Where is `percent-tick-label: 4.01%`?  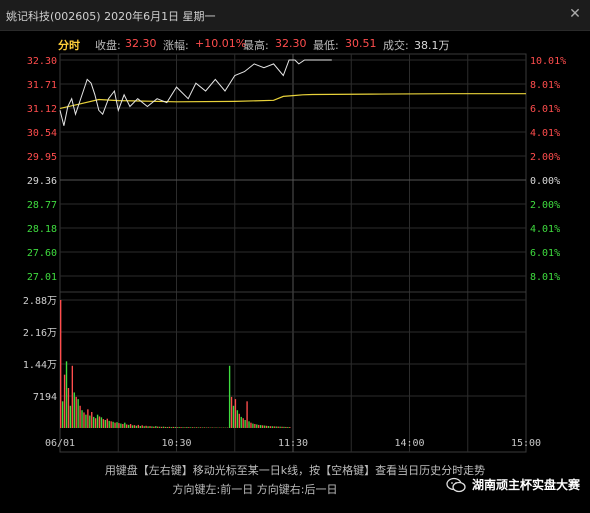
percent-tick-label: 4.01% is located at coordinates (545, 229).